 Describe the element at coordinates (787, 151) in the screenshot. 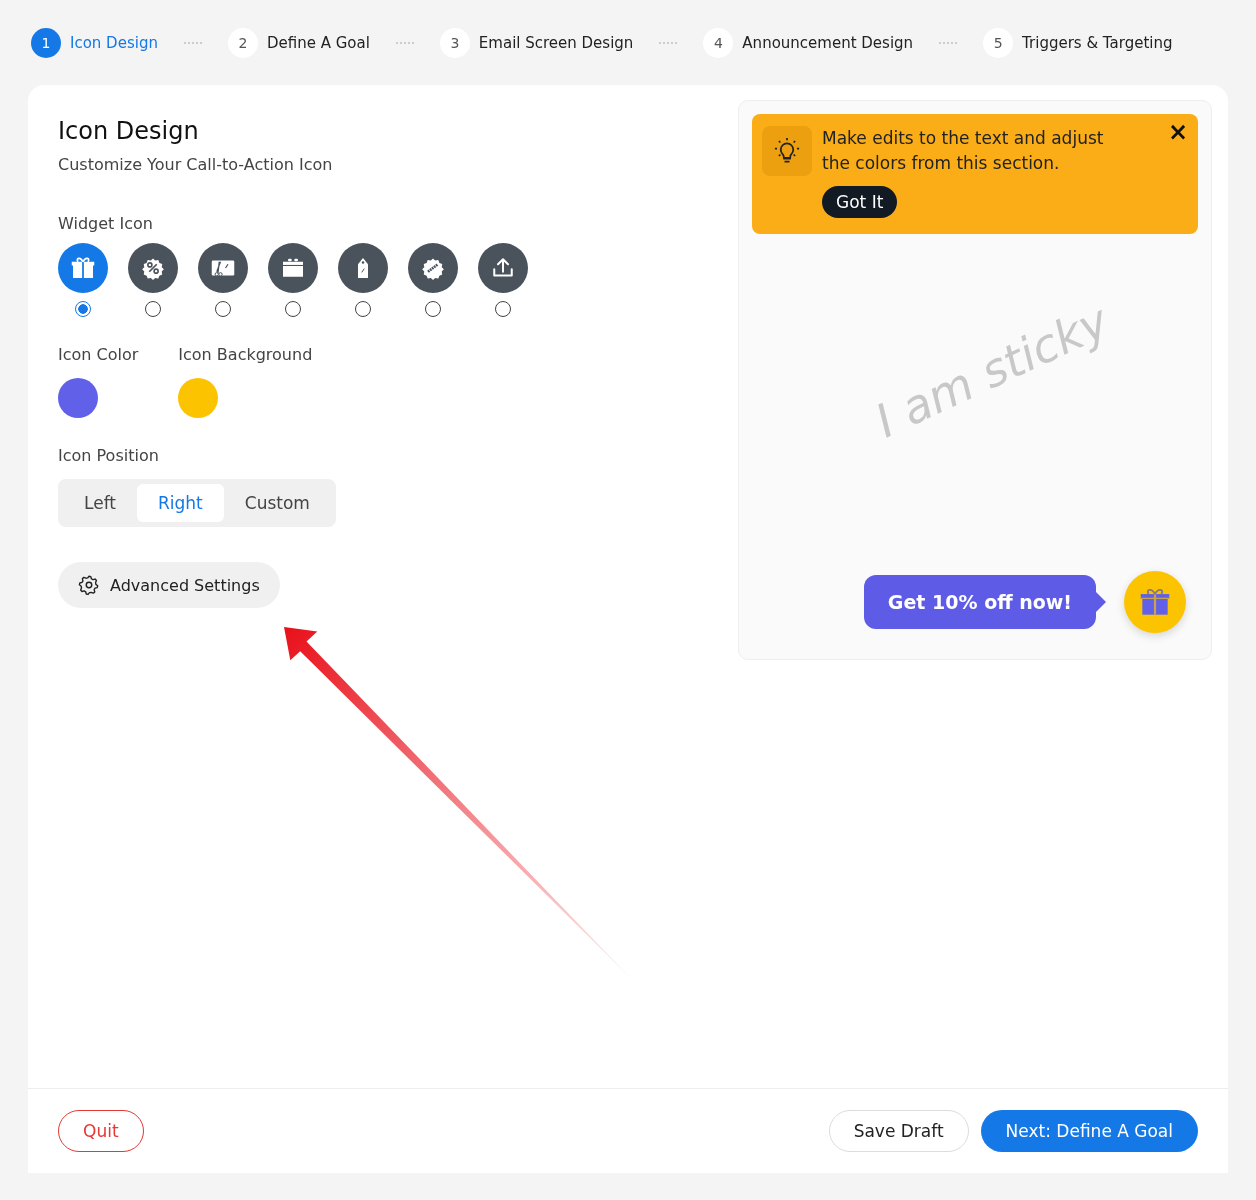

I see `lightbulb-icon` at that location.